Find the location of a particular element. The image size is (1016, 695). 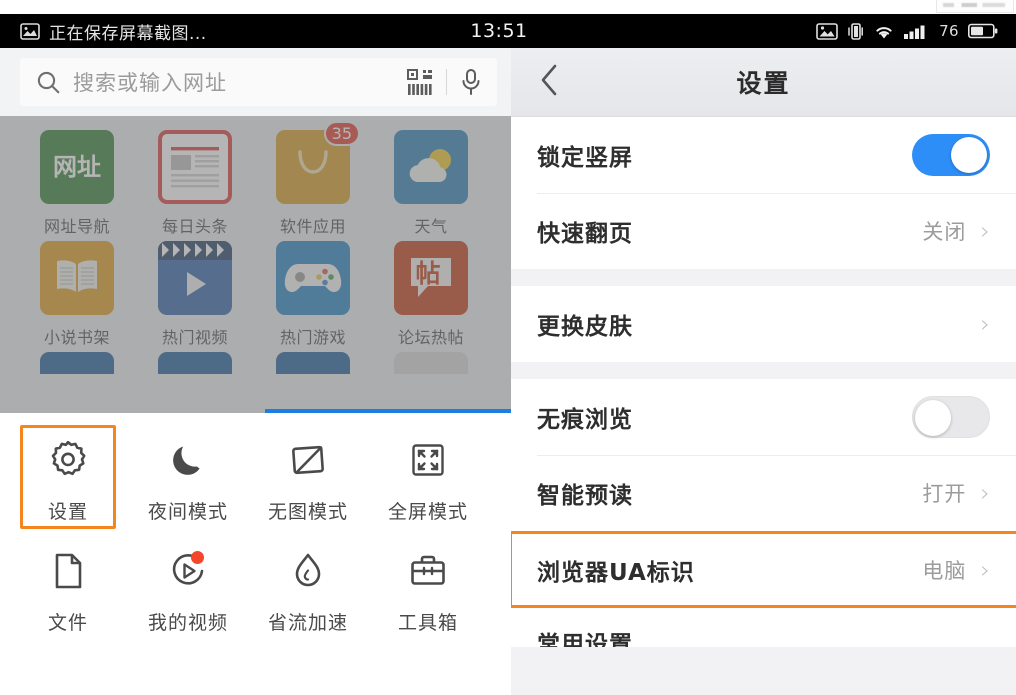

settings-group-1: 锁定竖屏 快速翻页 关闭 › is located at coordinates (763, 193).